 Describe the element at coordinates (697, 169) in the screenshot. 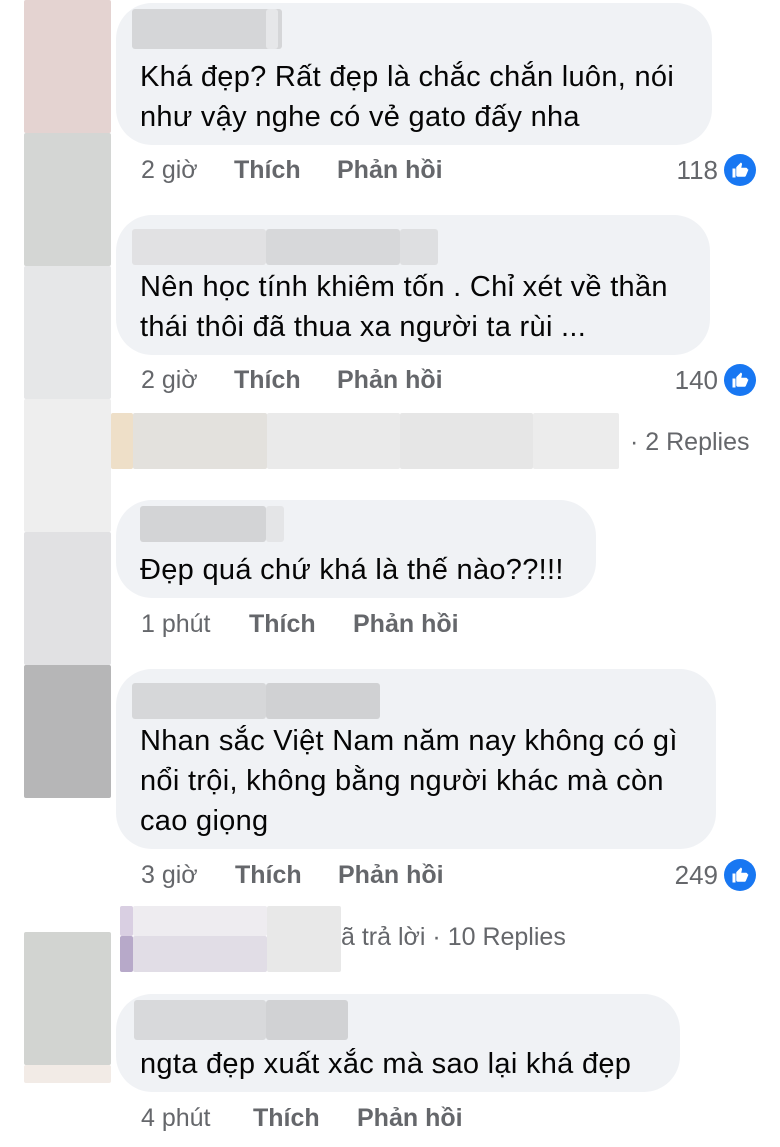

I see `reaction-count: 118` at that location.